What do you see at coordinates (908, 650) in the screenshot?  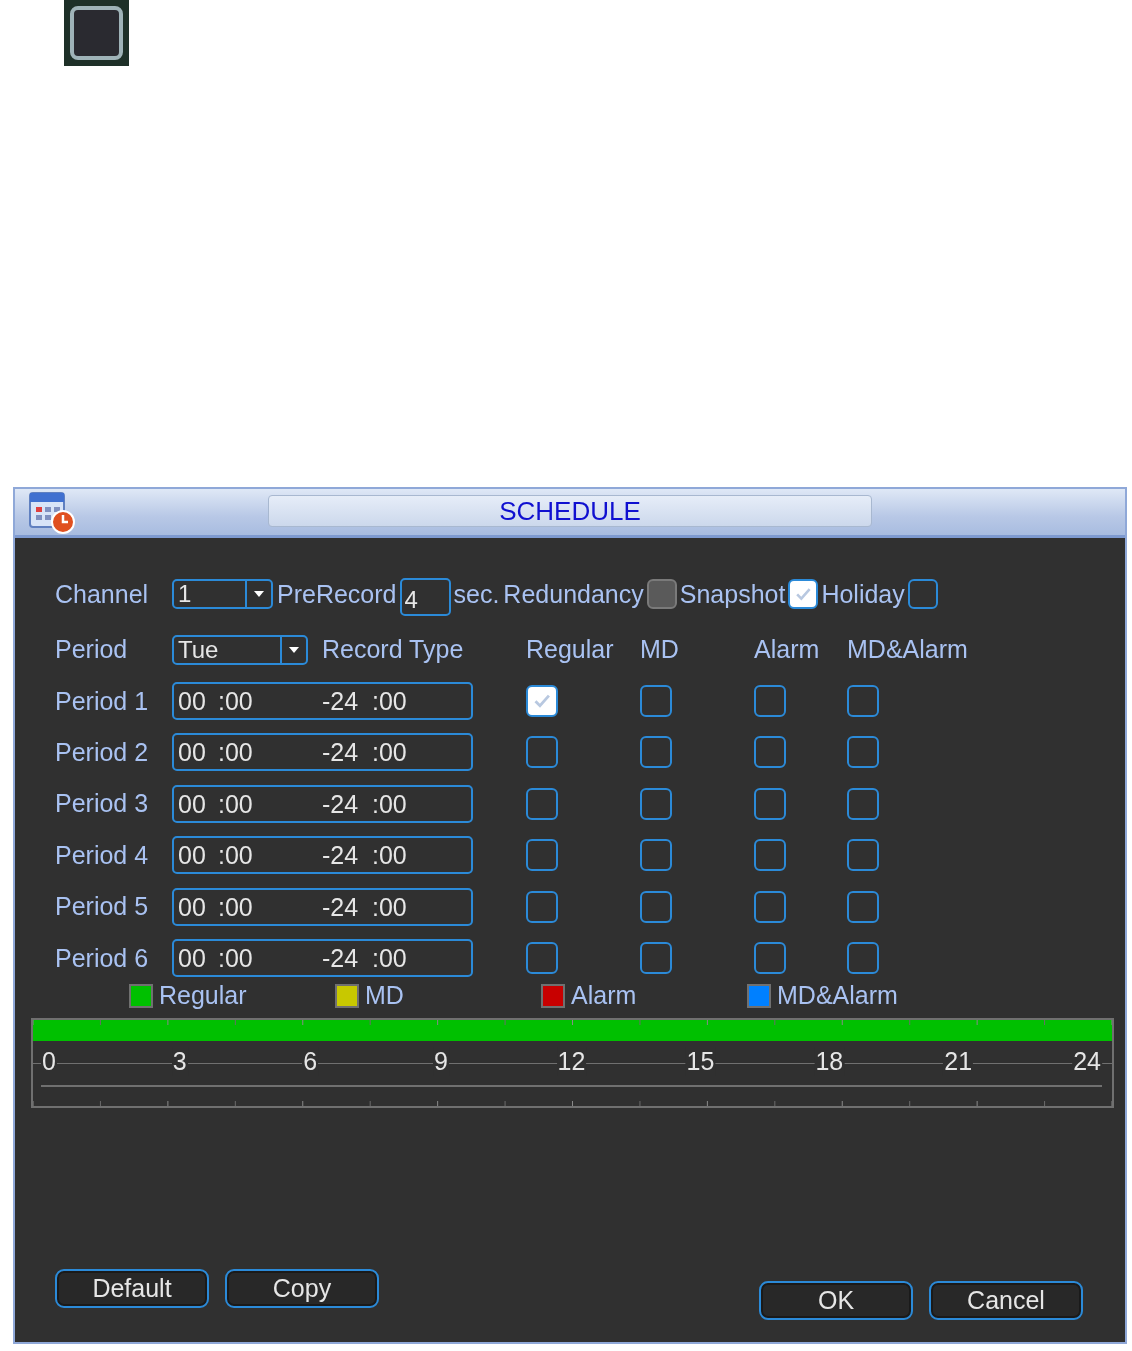 I see `column-header: MD&Alarm` at bounding box center [908, 650].